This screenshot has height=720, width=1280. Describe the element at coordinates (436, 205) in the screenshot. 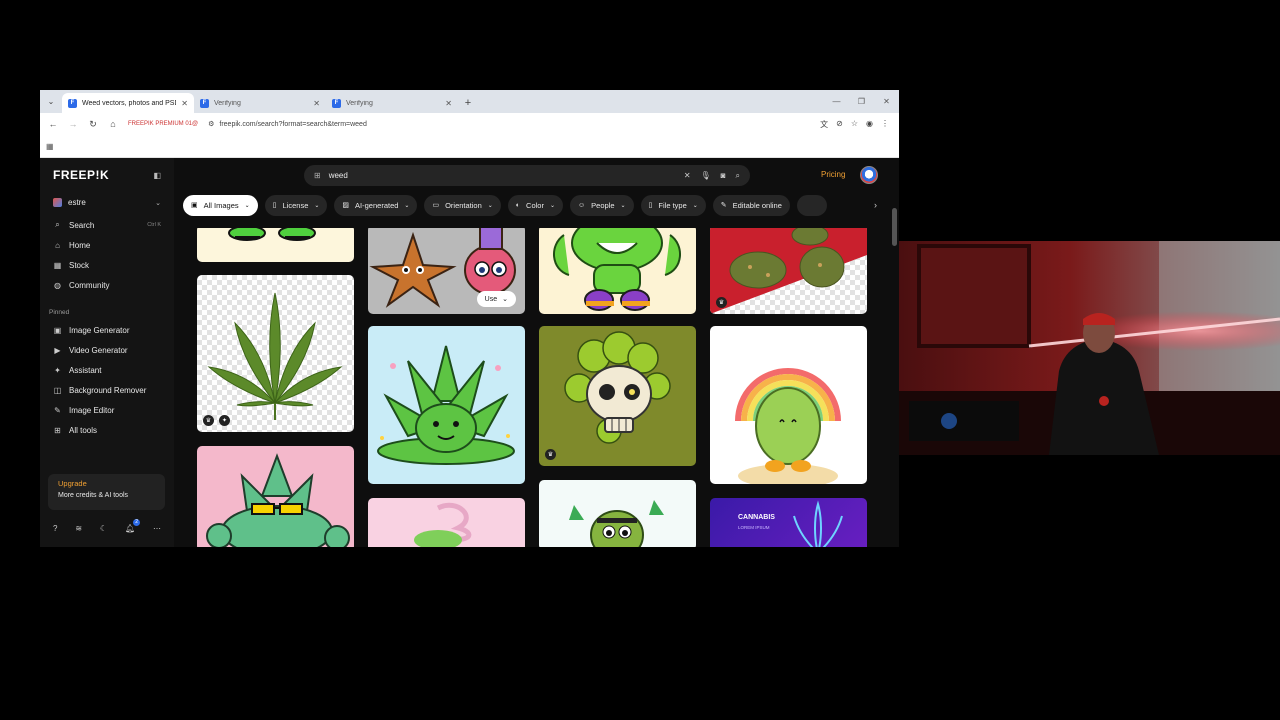

I see `orientation-icon: ▭` at that location.